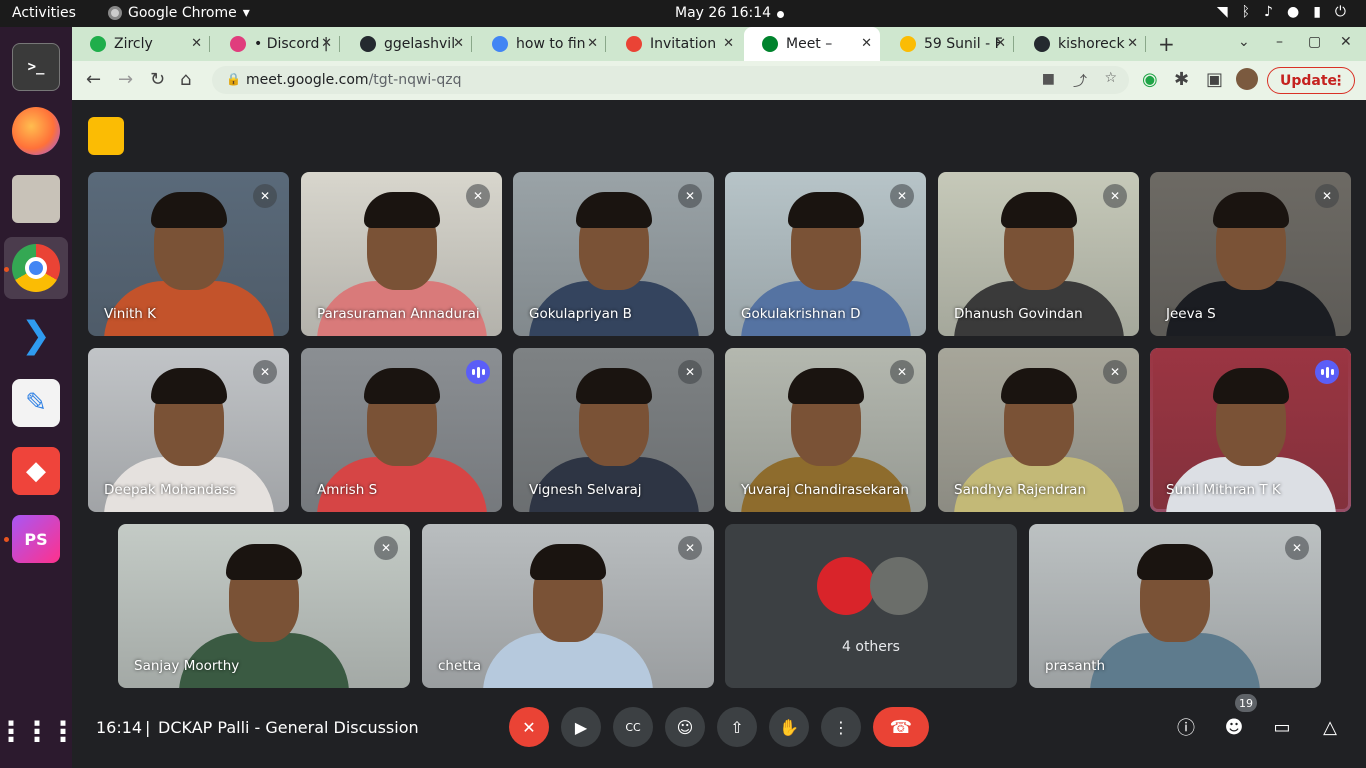  What do you see at coordinates (182, 13) in the screenshot?
I see `app-name: Google Chrome` at bounding box center [182, 13].